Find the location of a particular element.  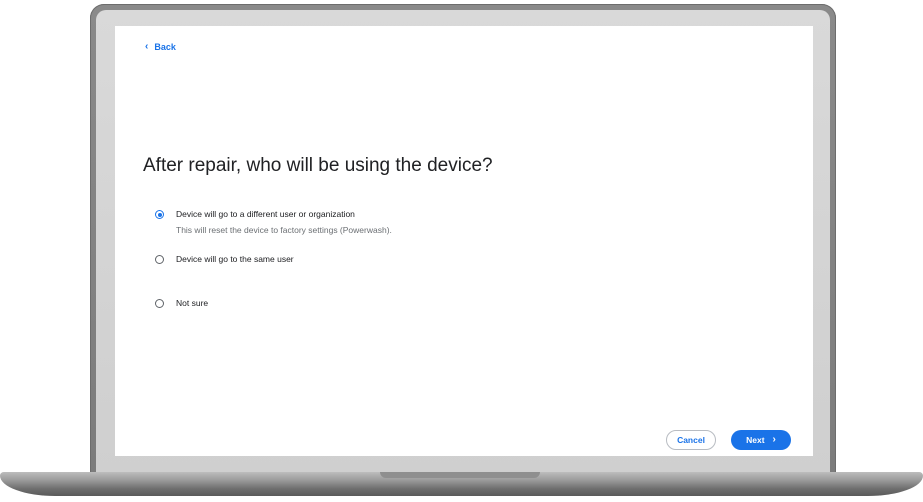

radio-same-user is located at coordinates (159, 259).